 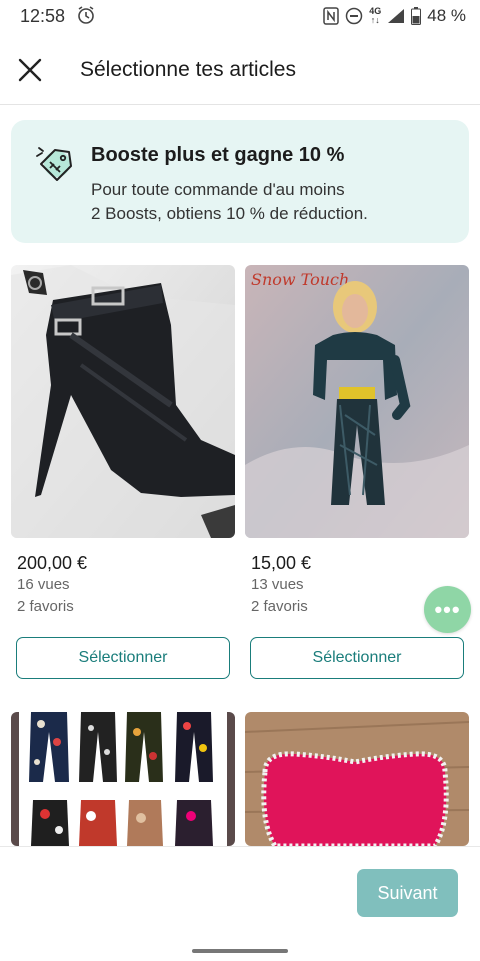 I want to click on boost-tag-icon, so click(x=54, y=164).